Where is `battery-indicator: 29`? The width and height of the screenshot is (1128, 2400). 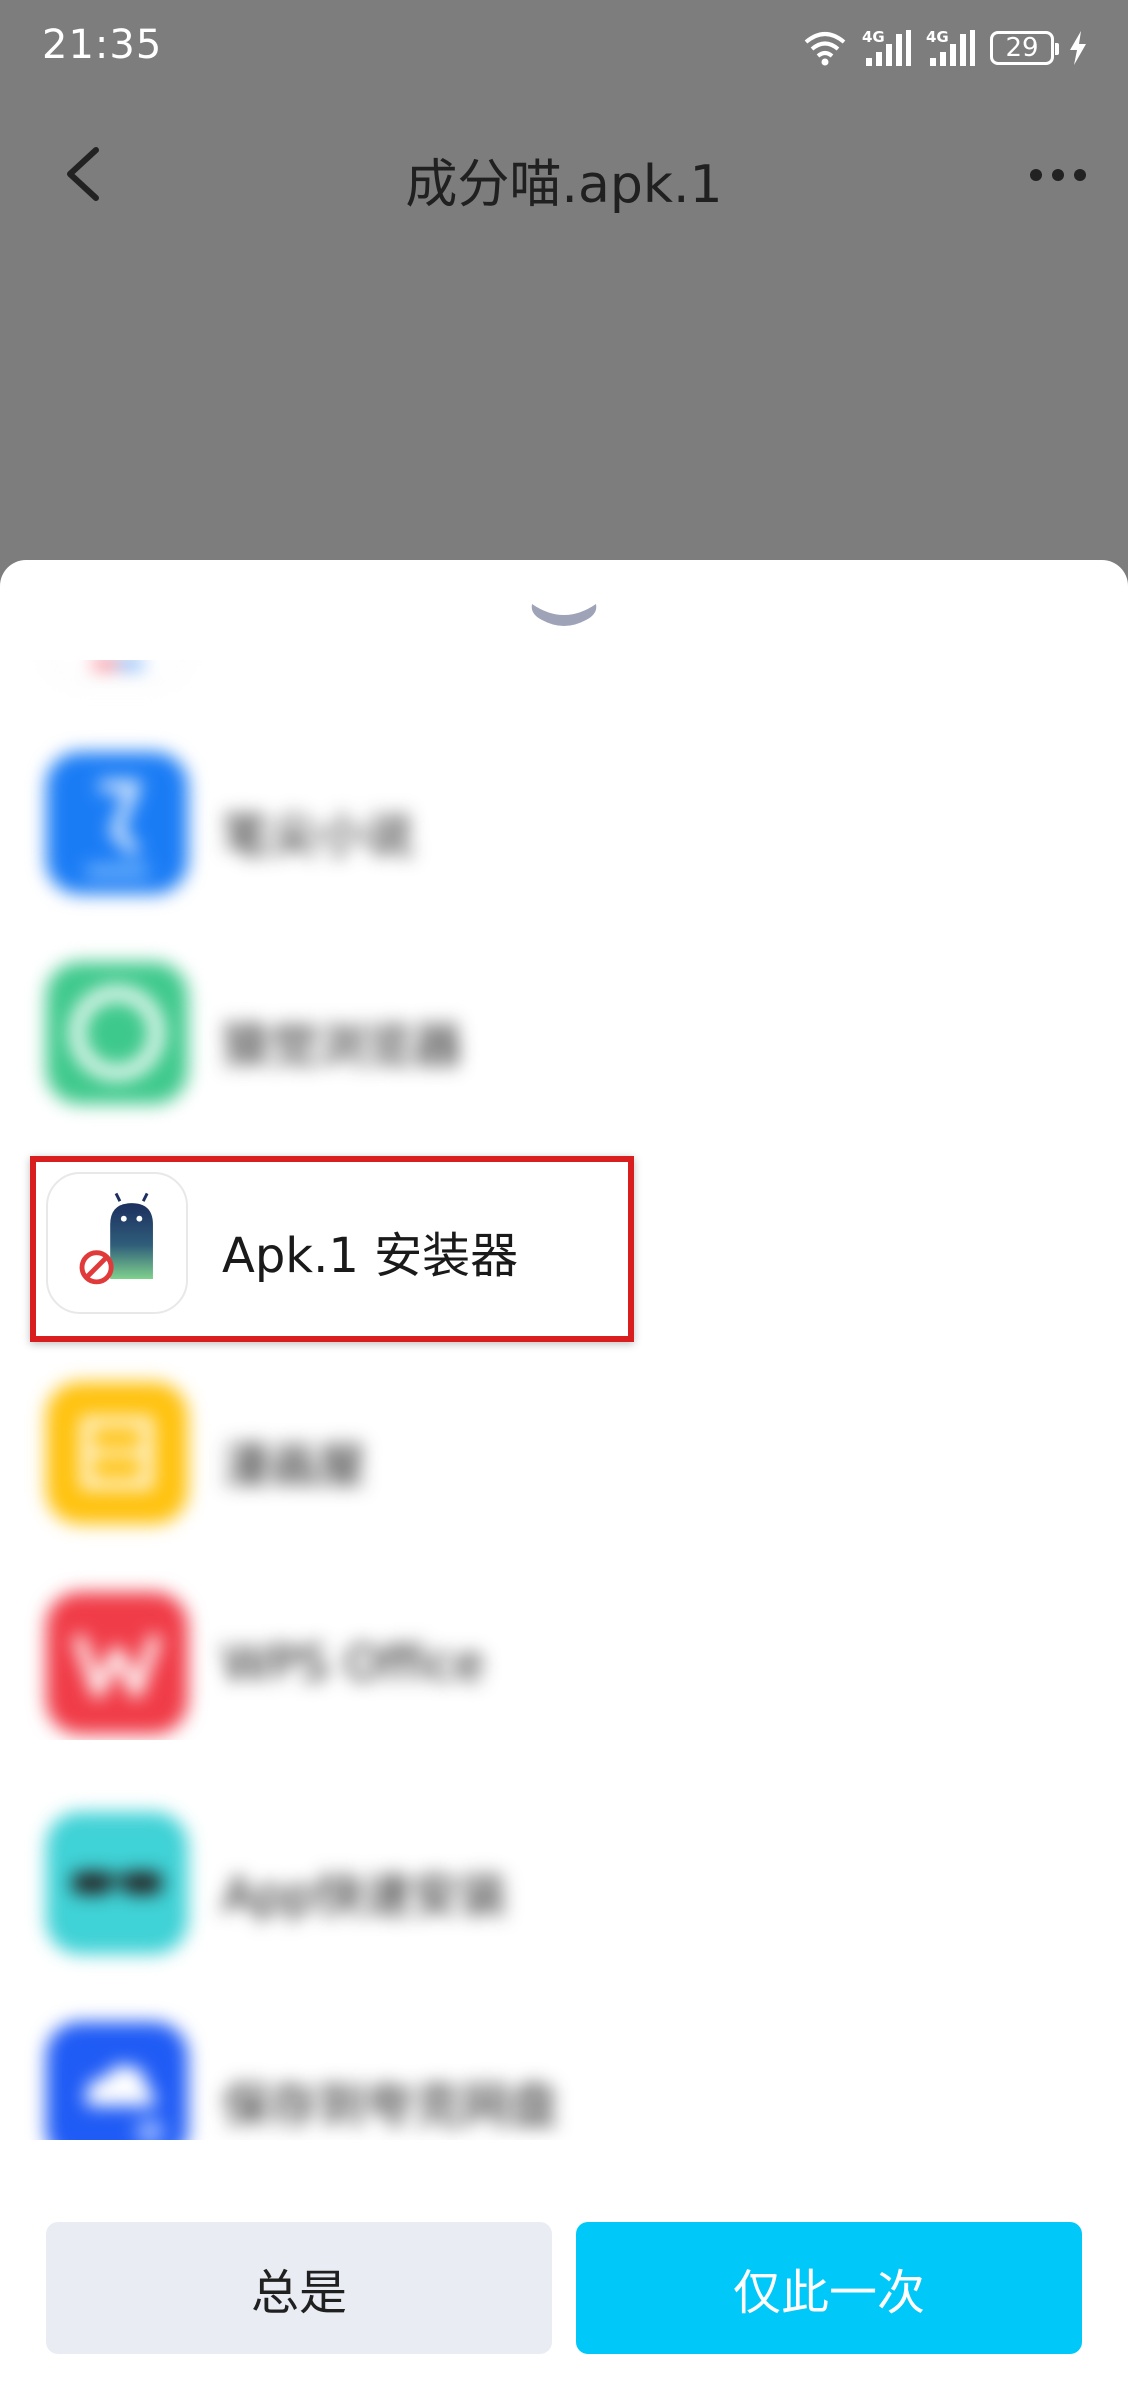
battery-indicator: 29 is located at coordinates (1024, 48).